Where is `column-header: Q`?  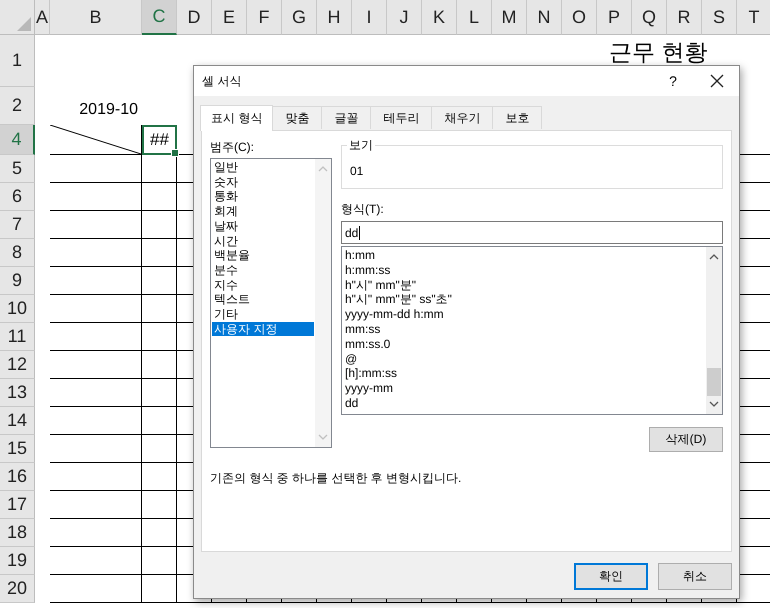 column-header: Q is located at coordinates (649, 17).